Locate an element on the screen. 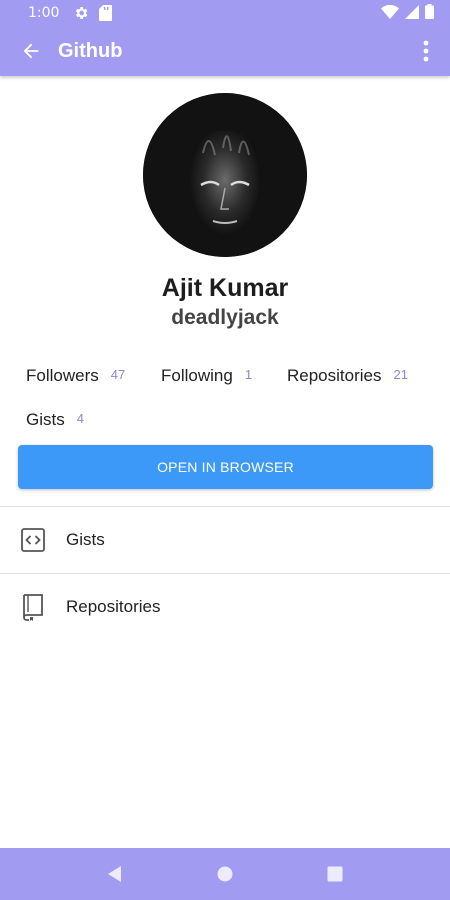 This screenshot has width=450, height=900. stat-gists: Gists 4 is located at coordinates (55, 420).